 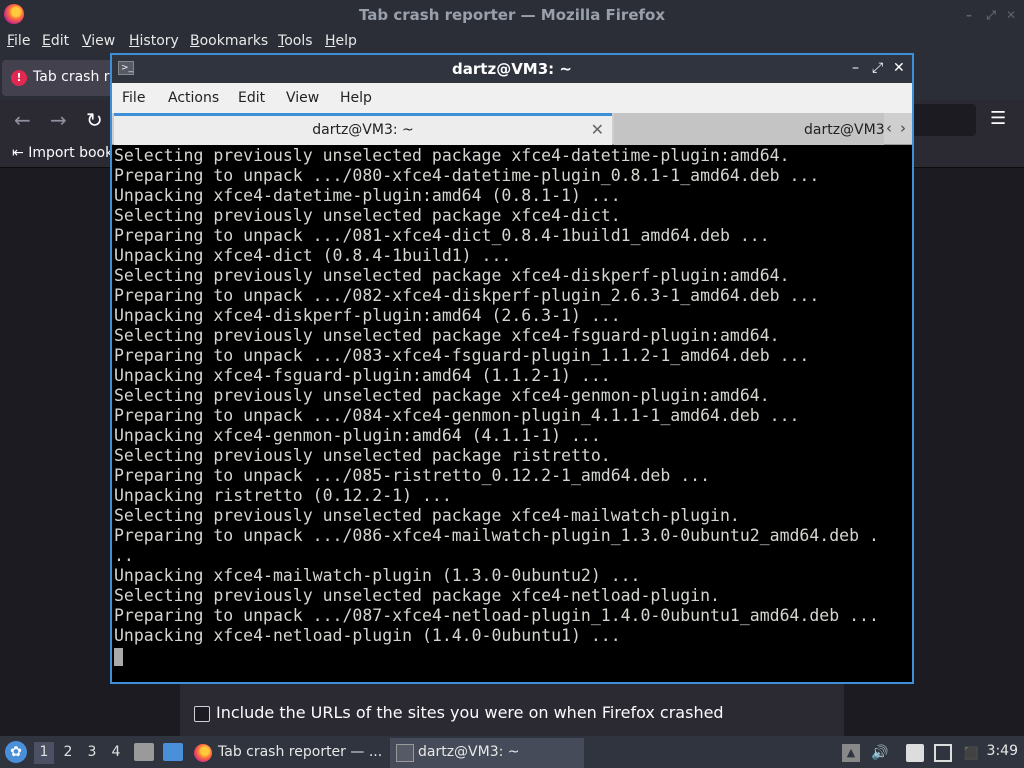 I want to click on firefox-window-title: Tab crash reporter — Mozilla Firefox, so click(x=511, y=15).